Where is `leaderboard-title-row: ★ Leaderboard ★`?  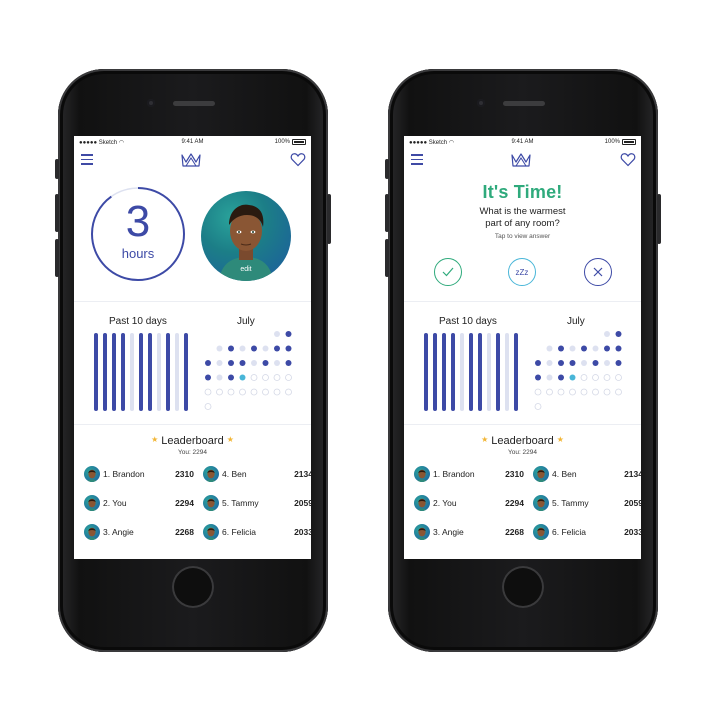 leaderboard-title-row: ★ Leaderboard ★ is located at coordinates (522, 441).